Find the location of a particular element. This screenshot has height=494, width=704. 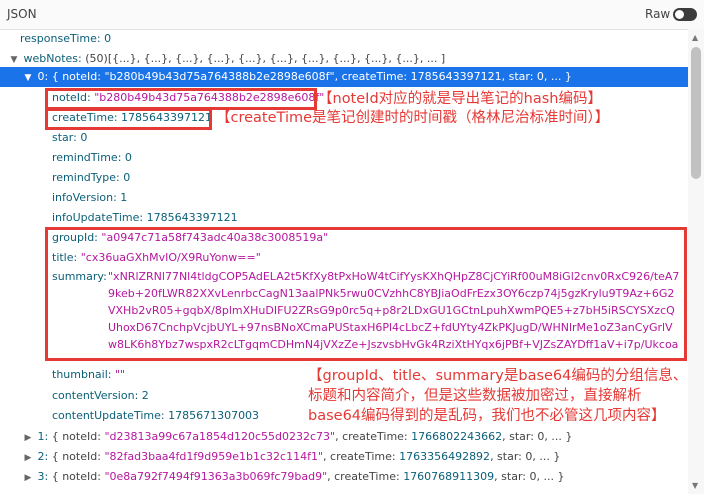

key-label: remindTime: is located at coordinates (87, 157).